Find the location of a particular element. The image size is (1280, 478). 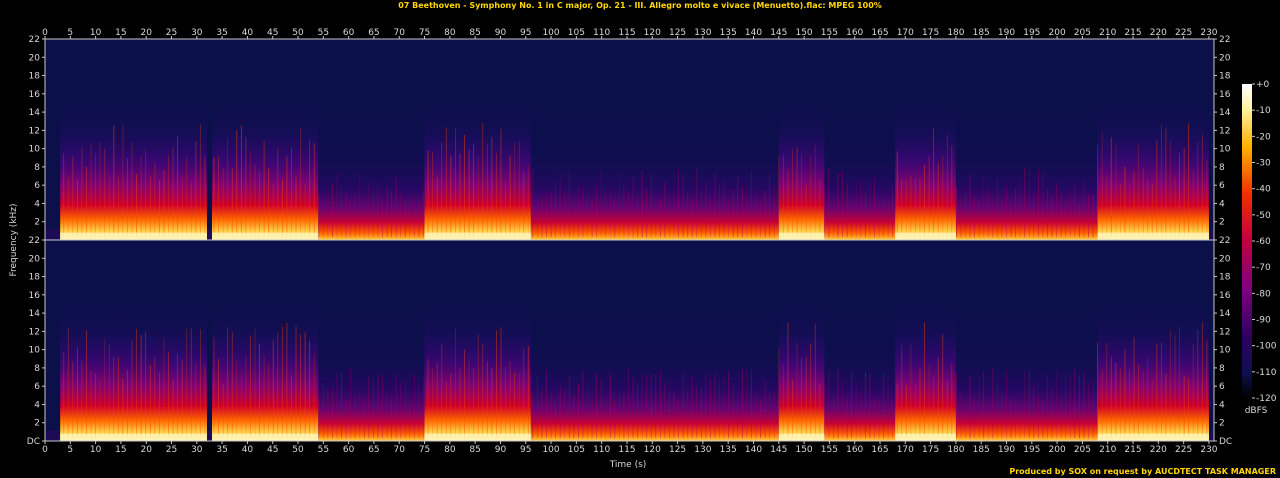

x-tick-label: 45 is located at coordinates (272, 33).